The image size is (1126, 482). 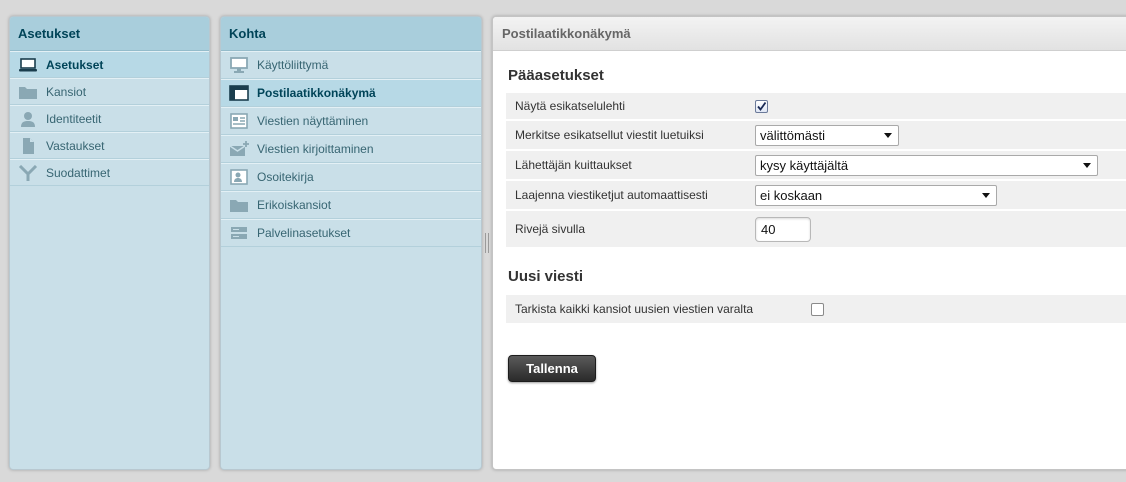 What do you see at coordinates (570, 106) in the screenshot?
I see `show-preview-label: Näytä esikatselulehti` at bounding box center [570, 106].